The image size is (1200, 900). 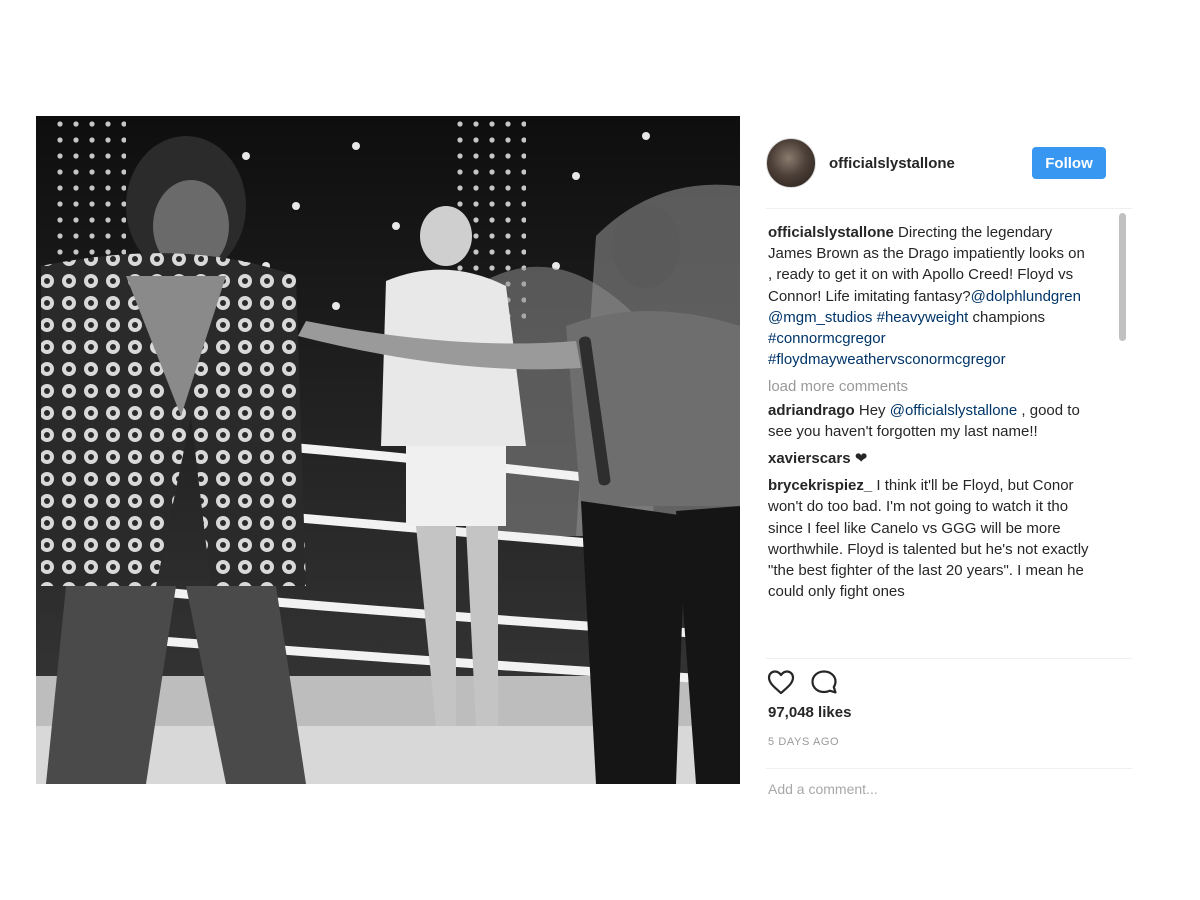 I want to click on comments-scrollbar, so click(x=1123, y=432).